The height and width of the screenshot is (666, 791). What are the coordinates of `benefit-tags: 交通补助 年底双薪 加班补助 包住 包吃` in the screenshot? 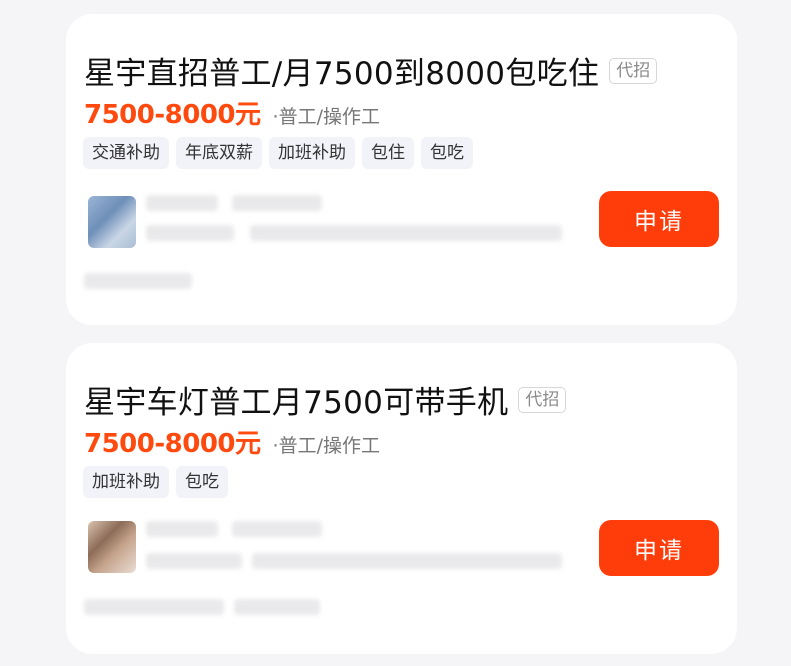 It's located at (278, 153).